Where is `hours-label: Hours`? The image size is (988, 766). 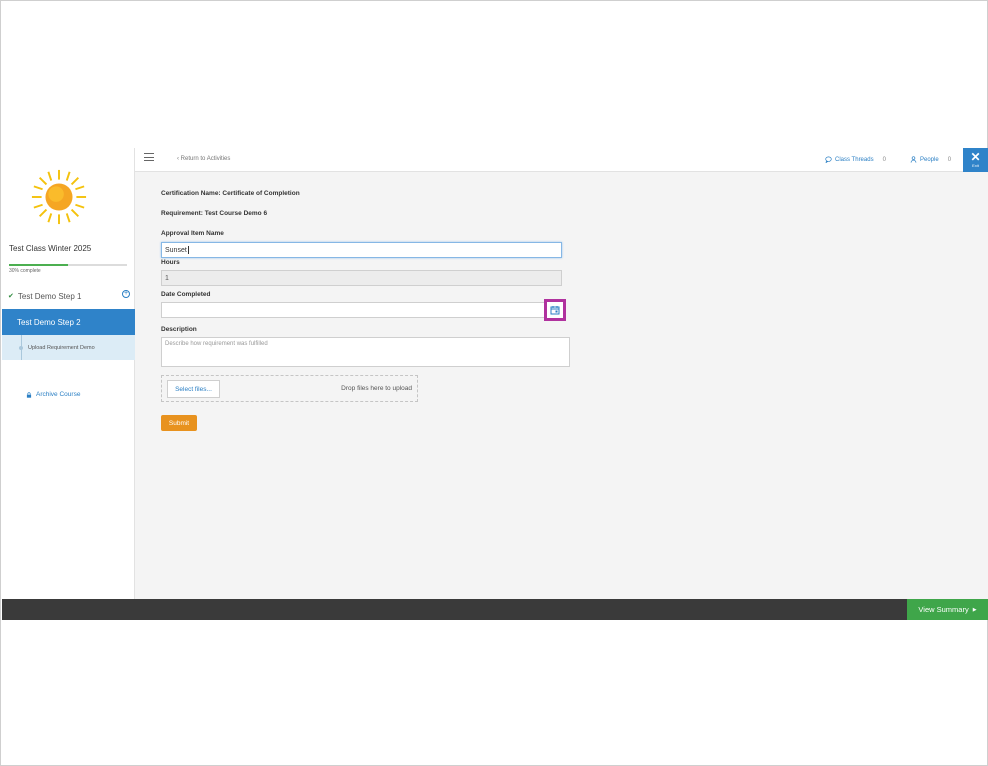 hours-label: Hours is located at coordinates (170, 262).